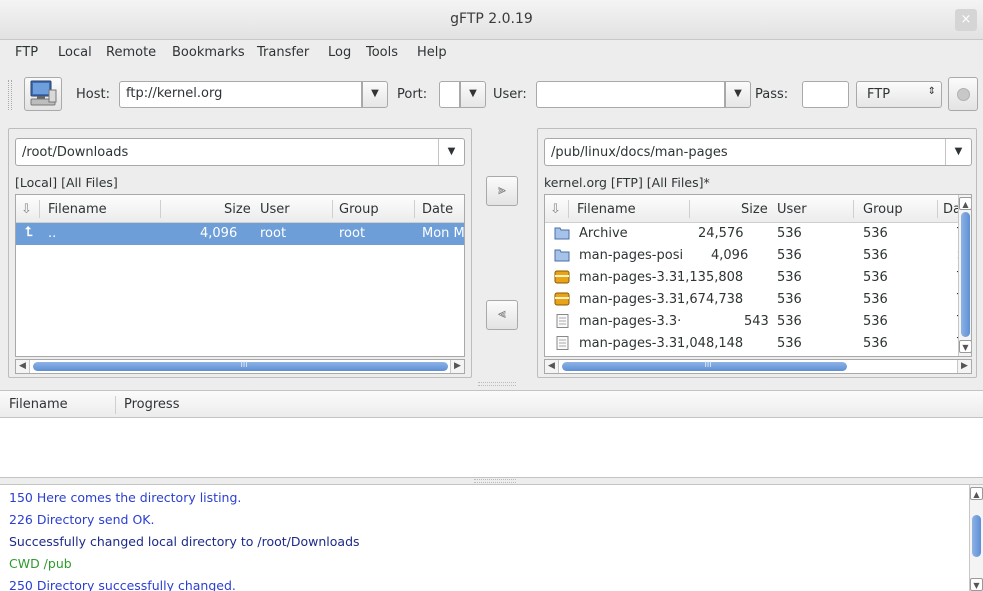  What do you see at coordinates (639, 152) in the screenshot?
I see `remote-path: /pub/linux/docs/man-pages` at bounding box center [639, 152].